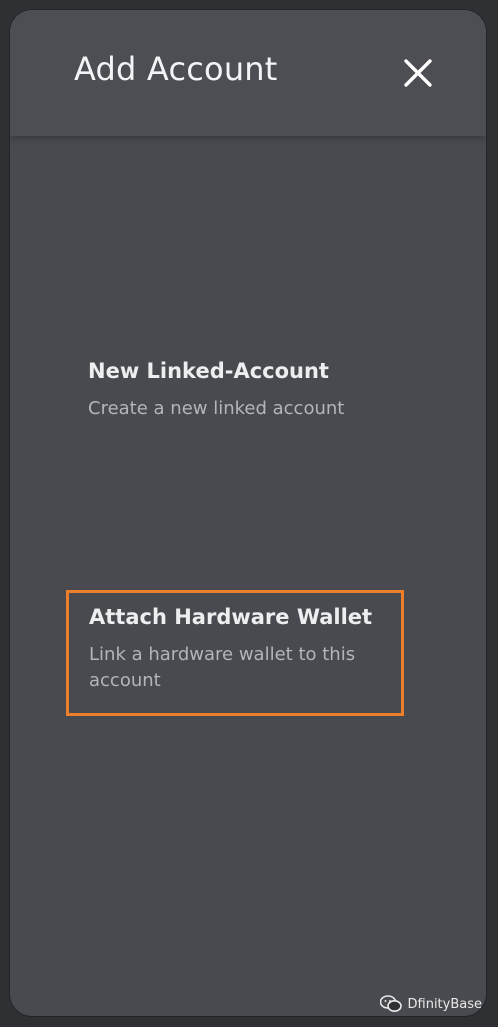 This screenshot has height=1027, width=498. I want to click on option-title: New Linked-Account, so click(208, 371).